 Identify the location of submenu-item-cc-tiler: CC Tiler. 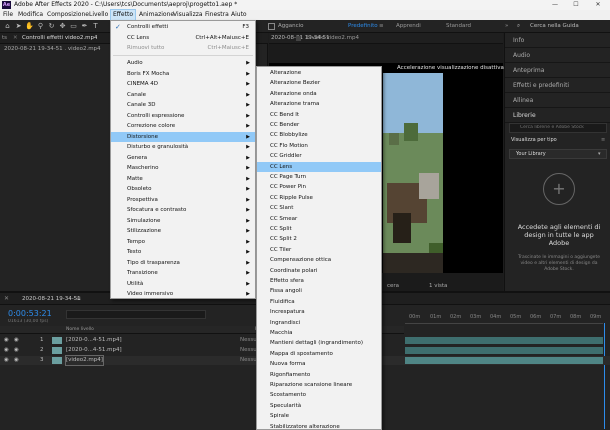
(319, 250).